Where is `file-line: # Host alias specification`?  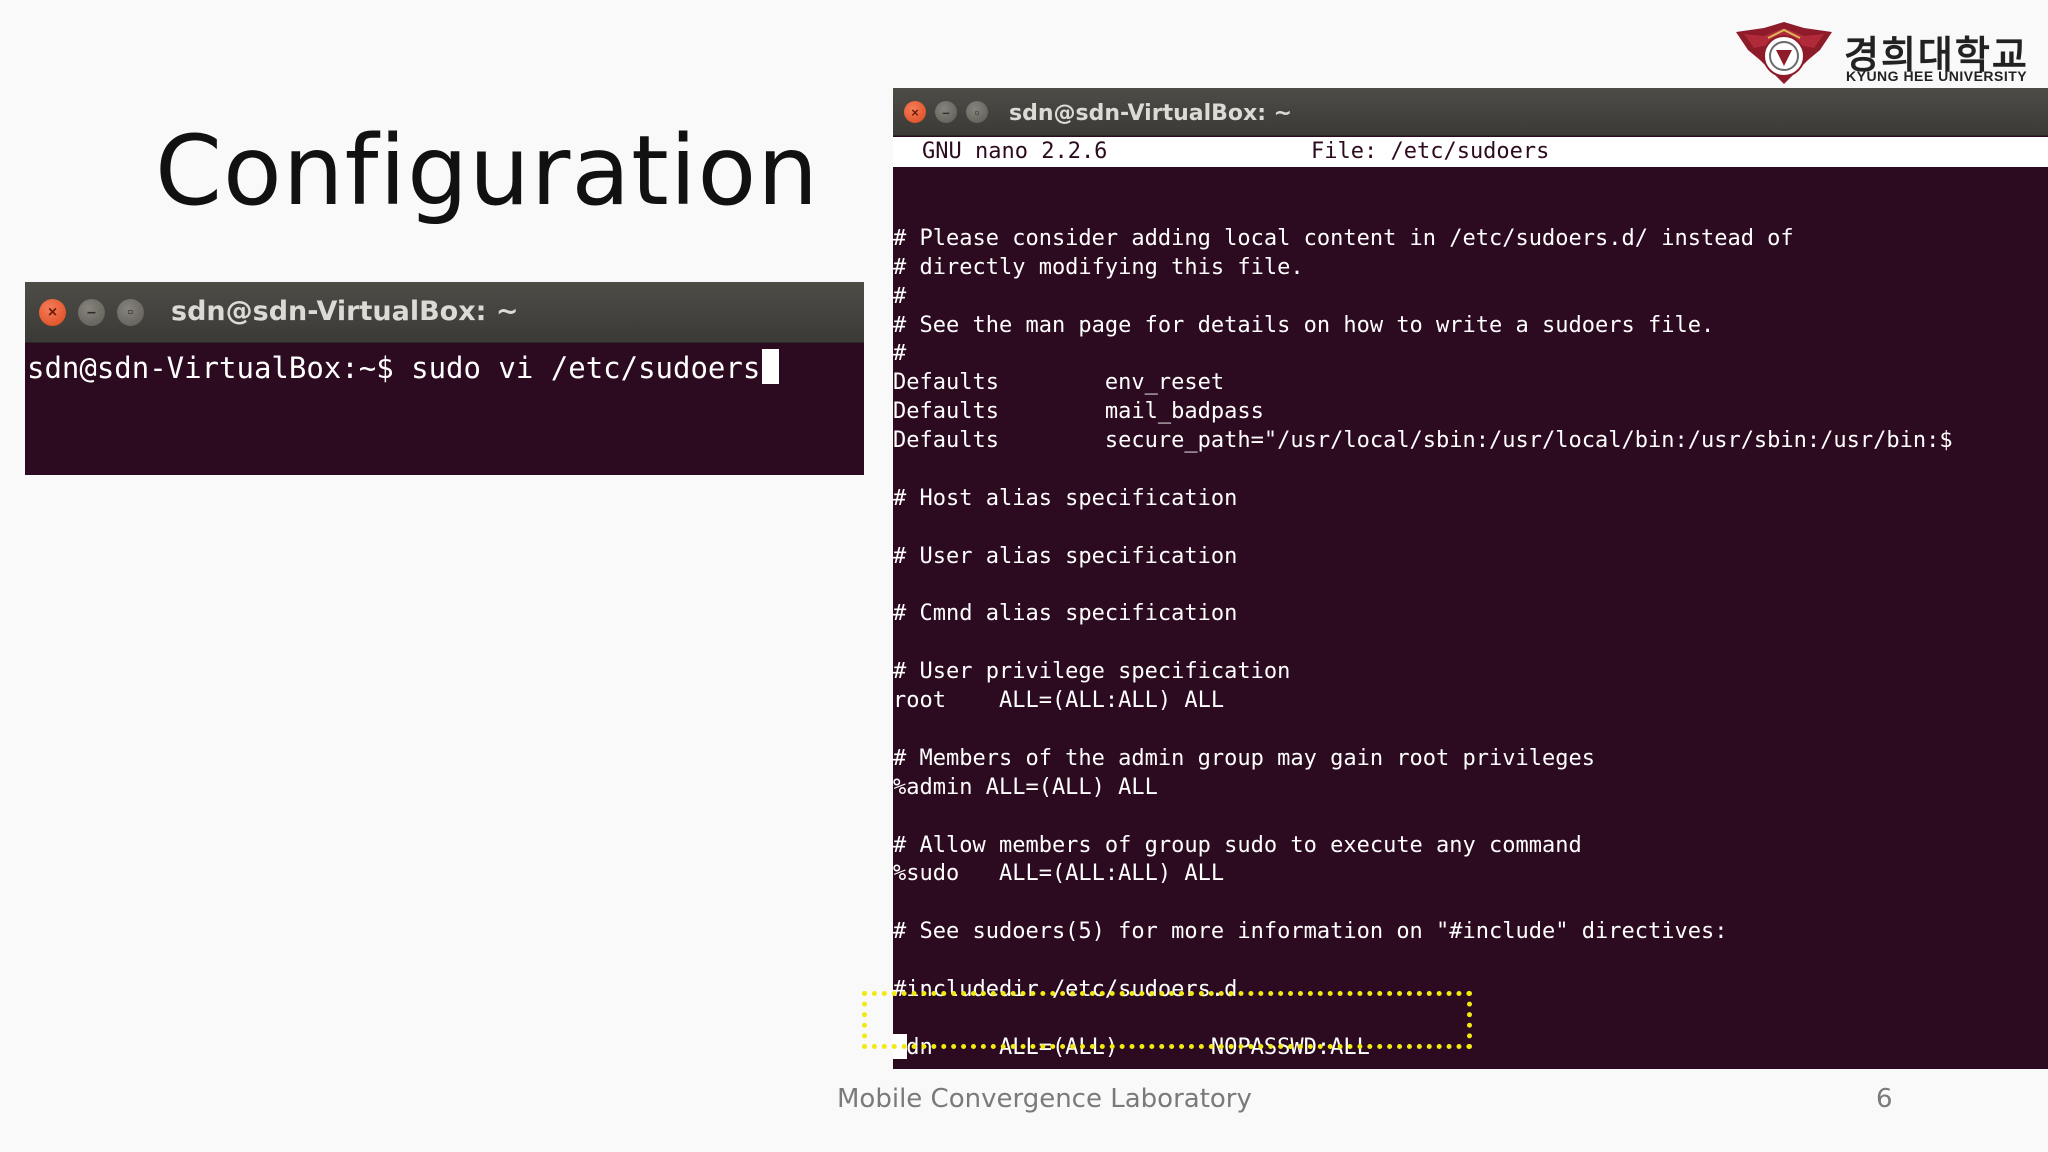
file-line: # Host alias specification is located at coordinates (1065, 498).